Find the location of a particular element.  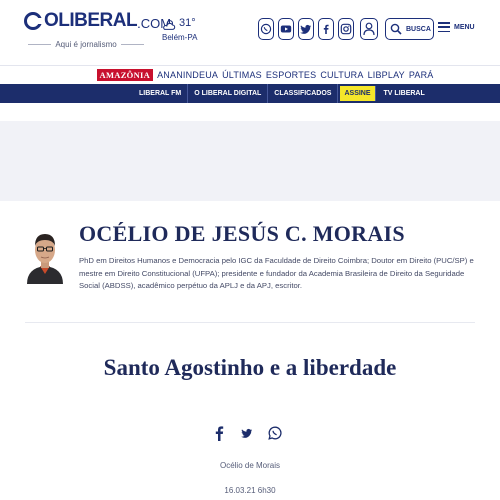

author-name: OCÉLIO DE JESÚS C. MORAIS is located at coordinates (242, 233).